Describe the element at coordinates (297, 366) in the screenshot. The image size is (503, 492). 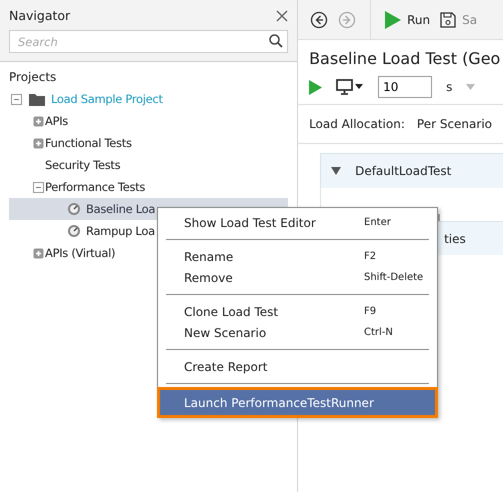
I see `menu-item: Create Report` at that location.